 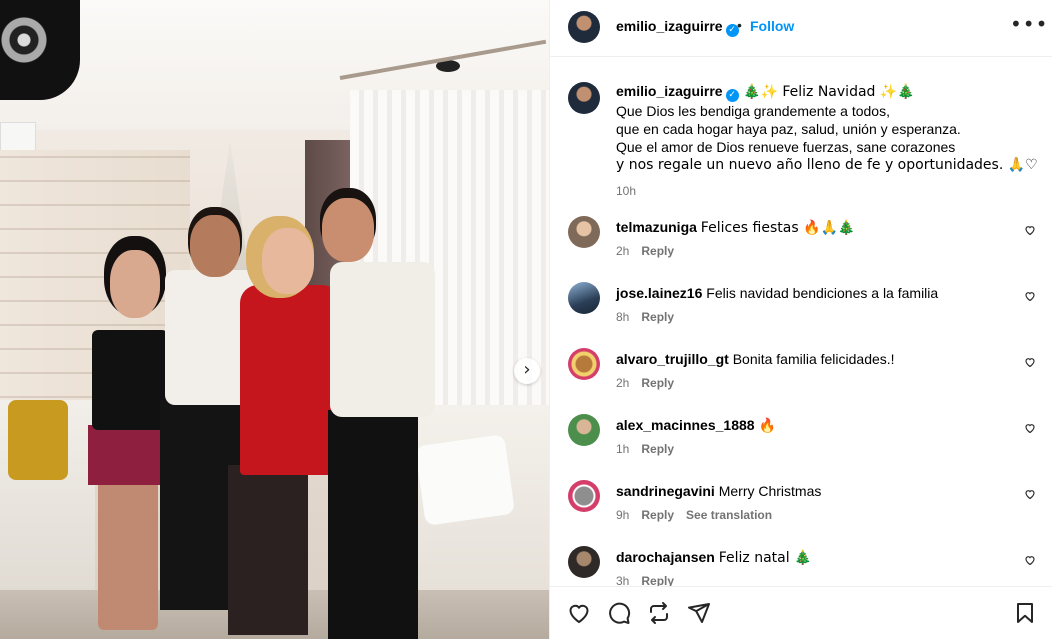 What do you see at coordinates (778, 228) in the screenshot?
I see `comment-text: Felices fiestas 🔥🙏🎄` at bounding box center [778, 228].